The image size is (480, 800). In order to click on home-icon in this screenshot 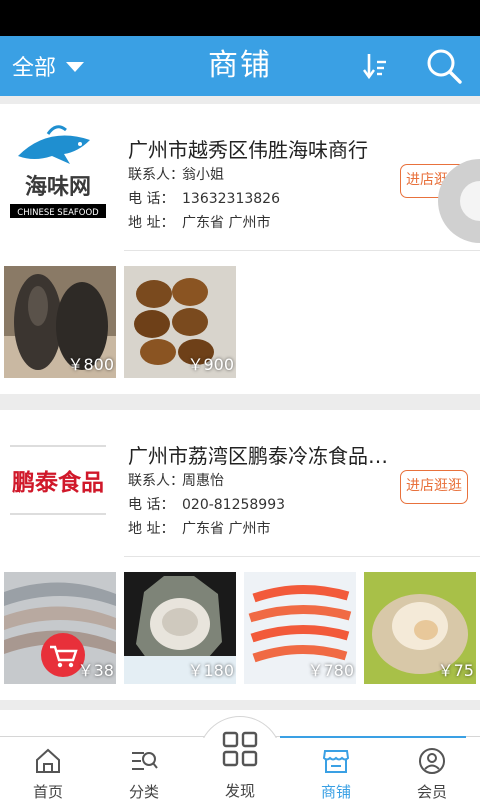, I will do `click(48, 760)`.